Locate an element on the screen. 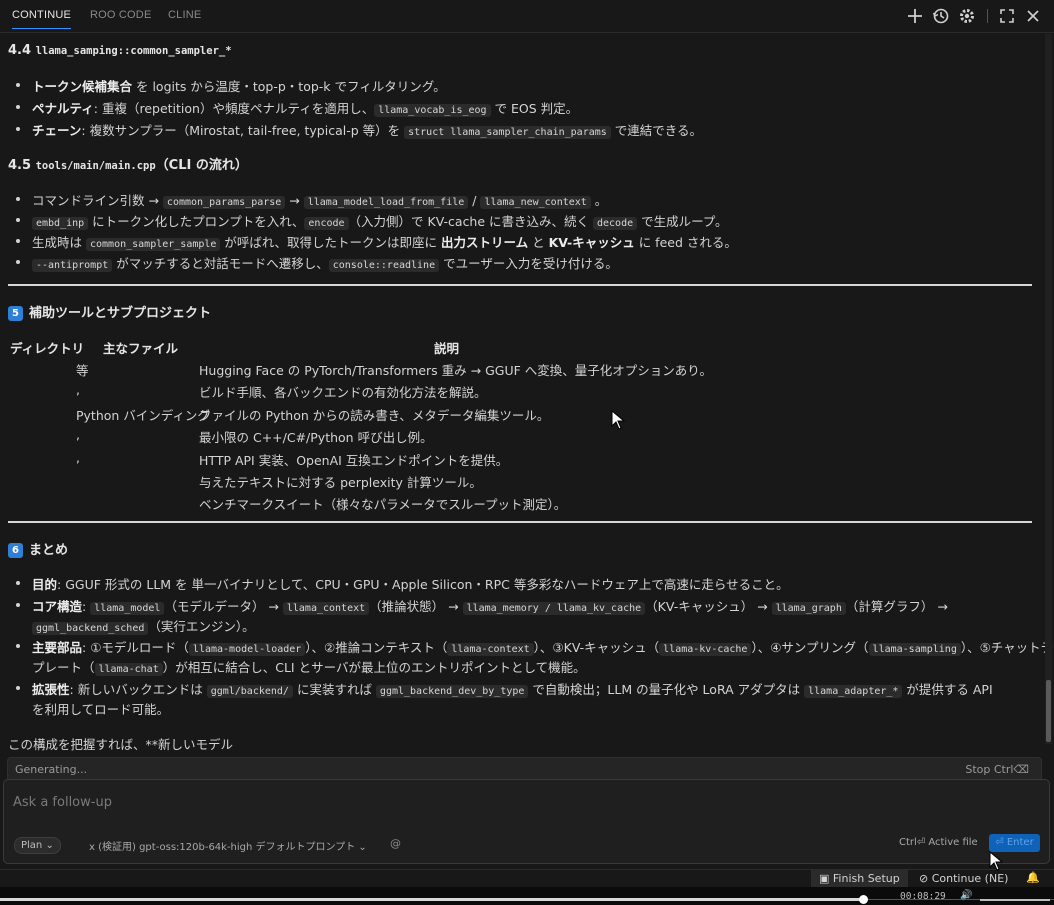  volume-icon: 🔊 is located at coordinates (966, 895).